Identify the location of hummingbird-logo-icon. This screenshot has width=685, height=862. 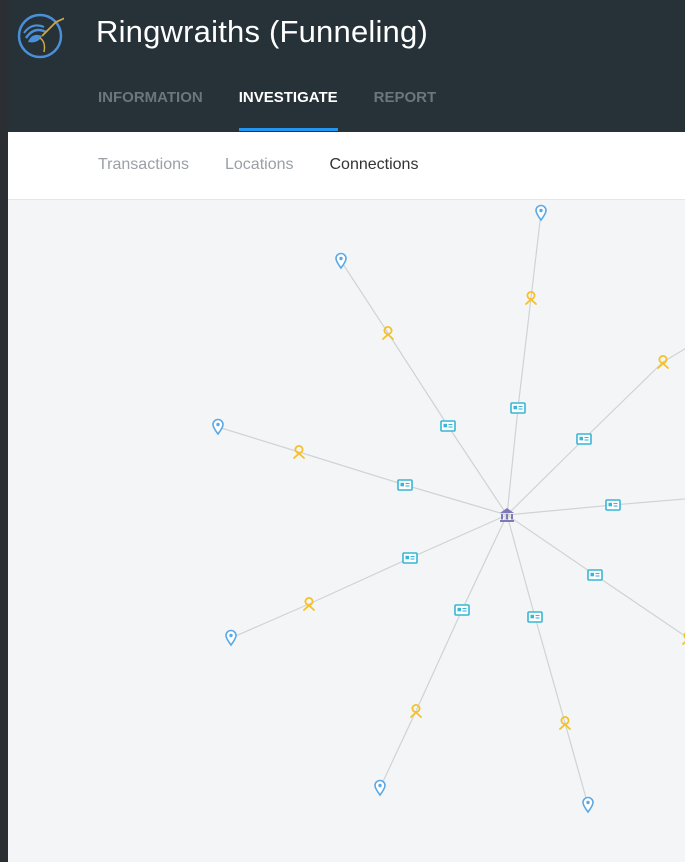
(40, 36).